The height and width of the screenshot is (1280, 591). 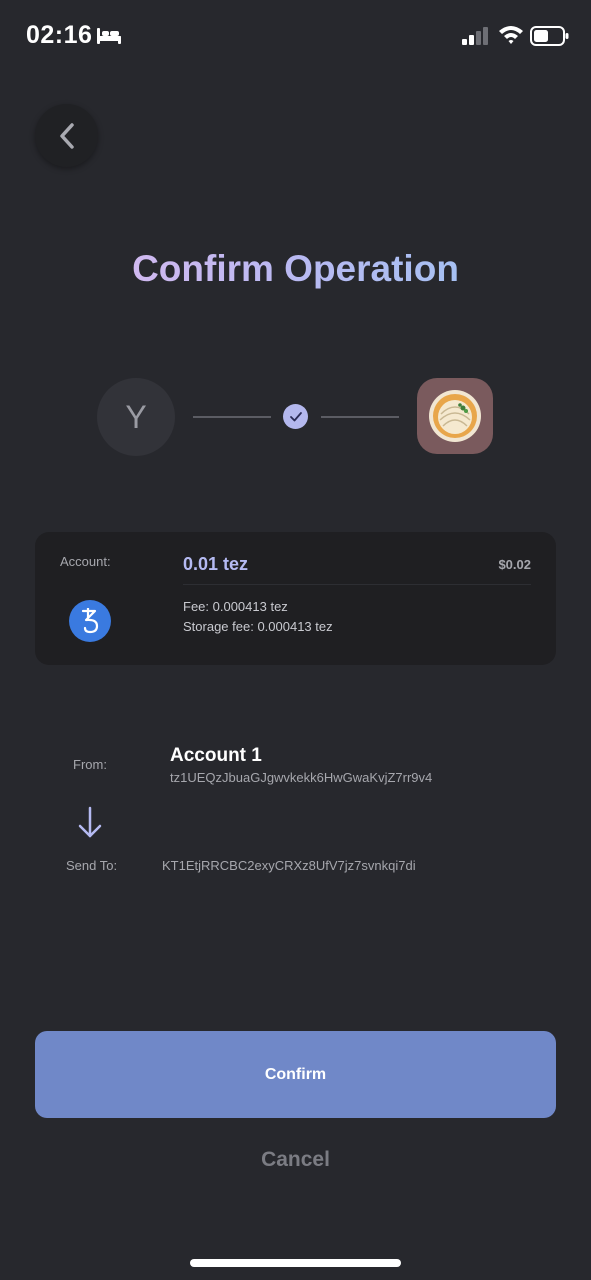 What do you see at coordinates (235, 606) in the screenshot?
I see `fee-text: Fee: 0.000413 tez` at bounding box center [235, 606].